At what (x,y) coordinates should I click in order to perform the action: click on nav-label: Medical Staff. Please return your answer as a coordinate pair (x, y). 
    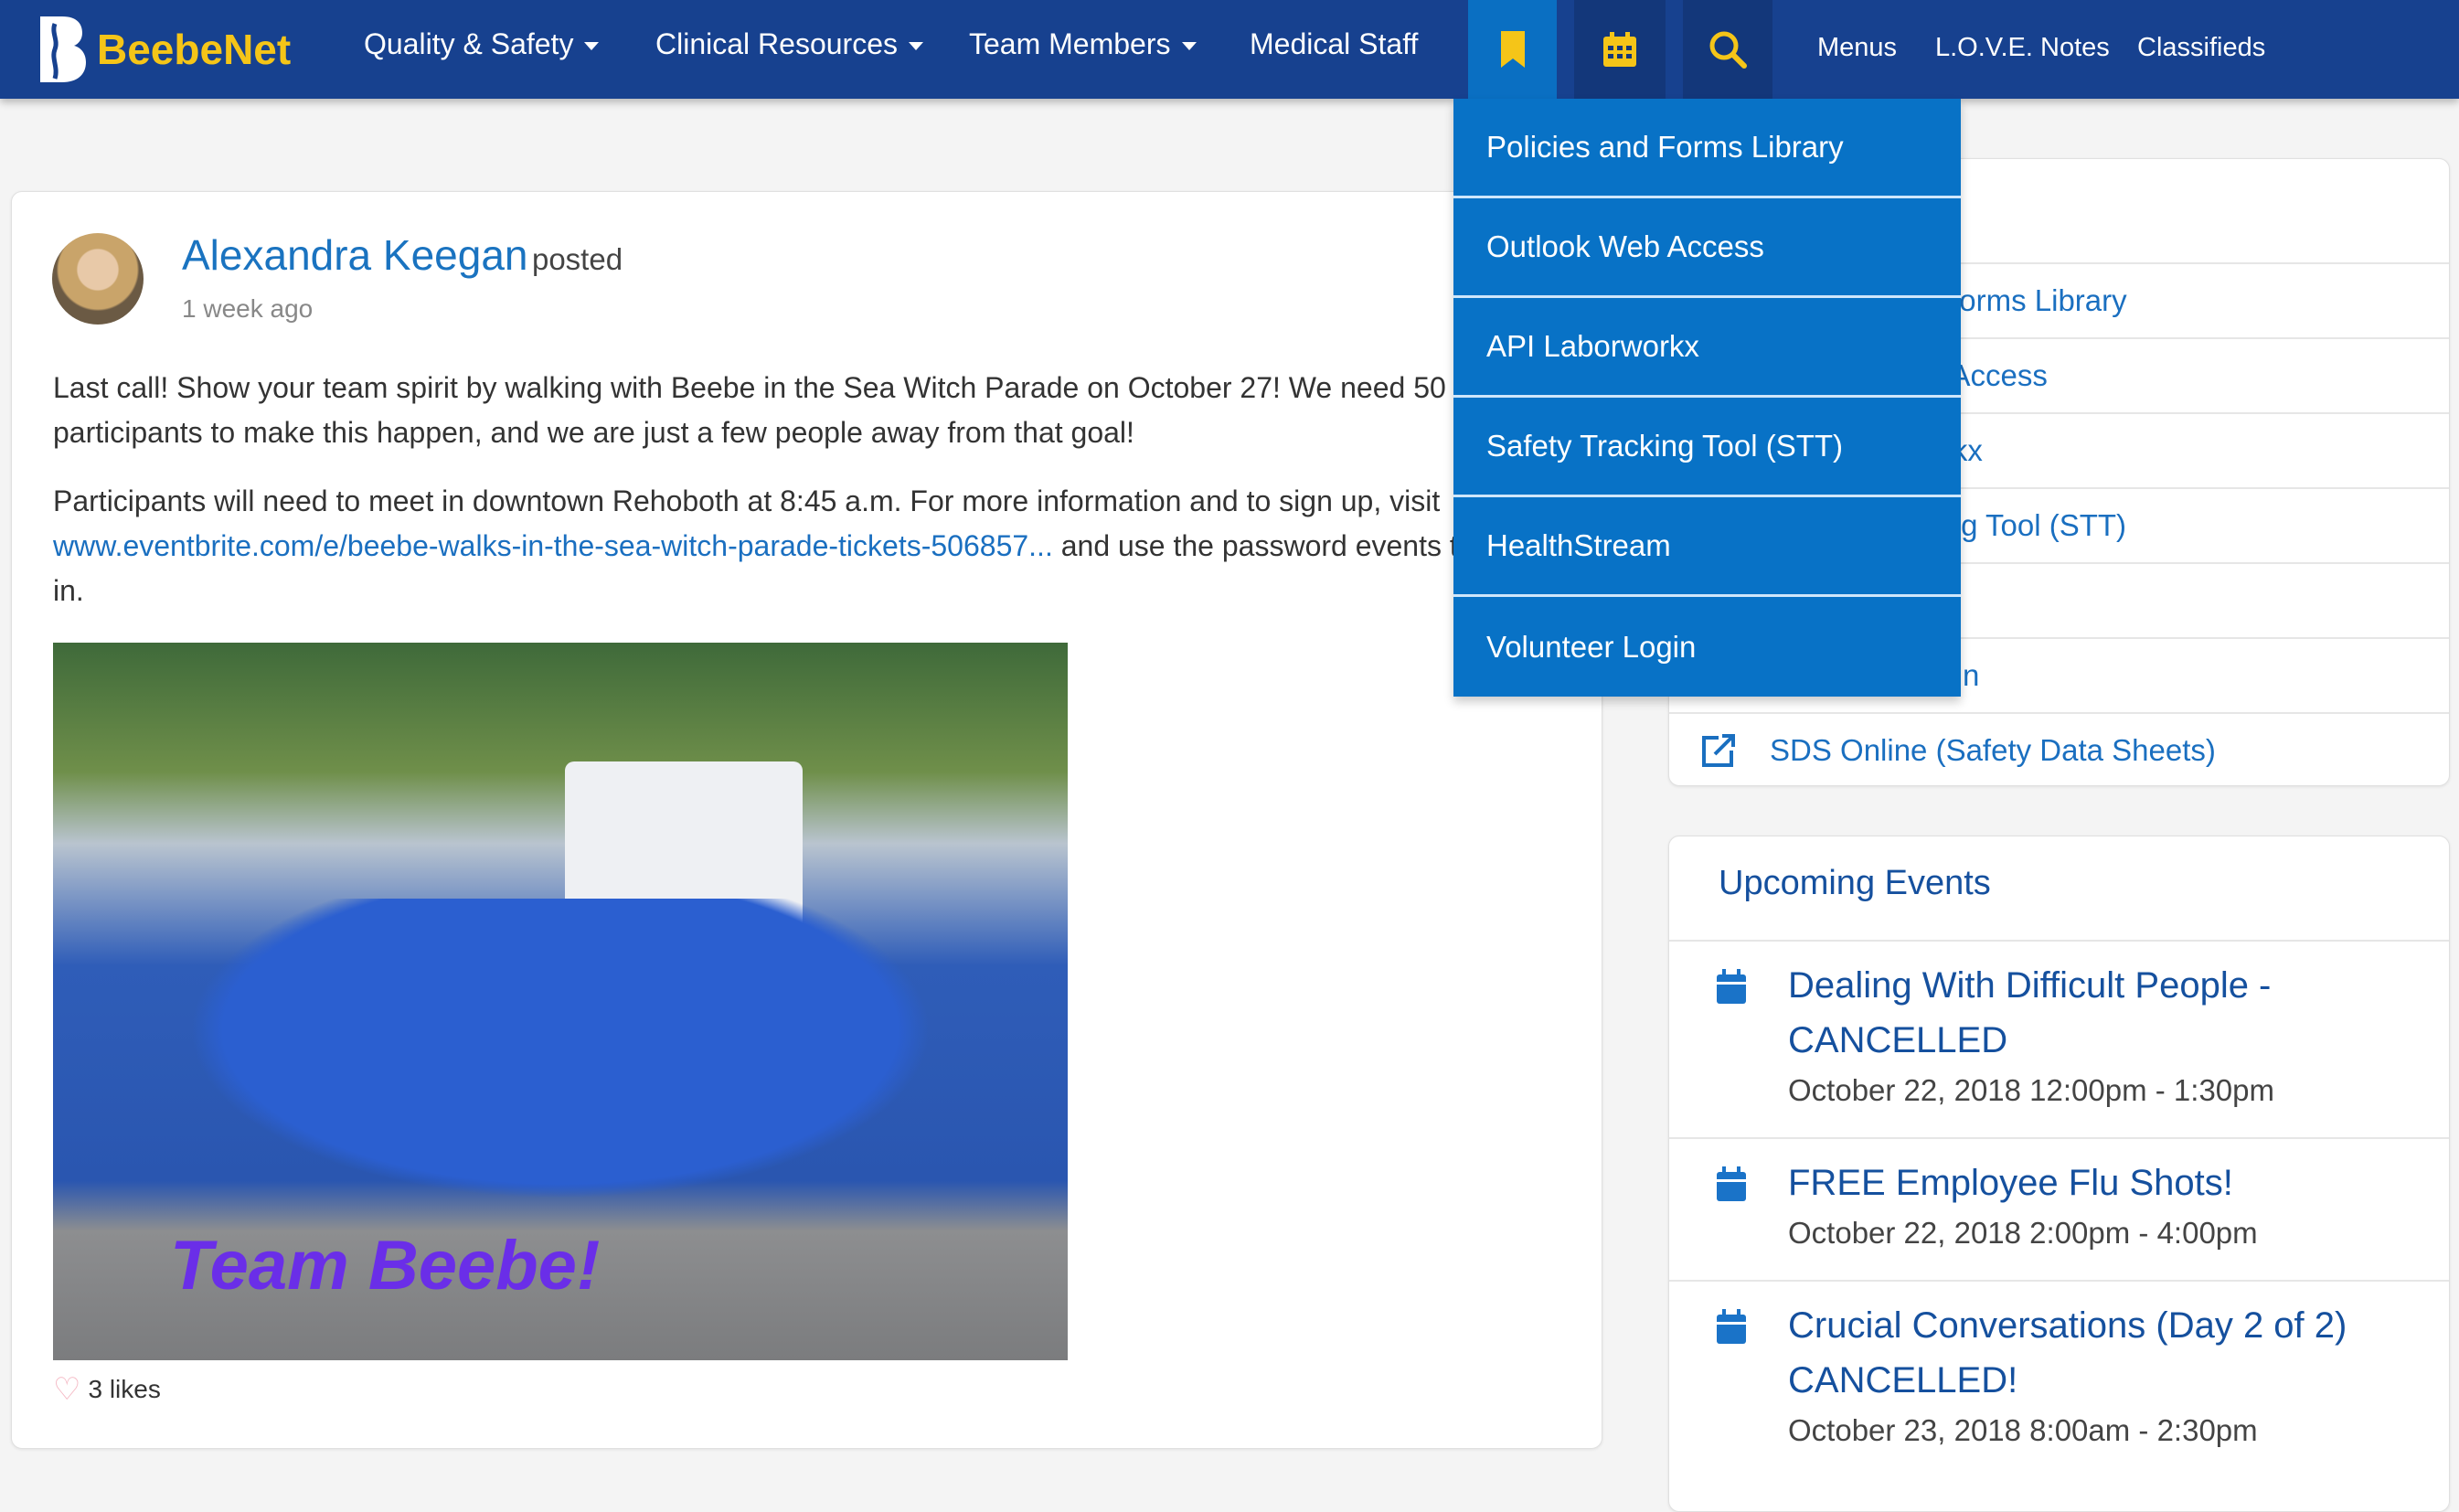
    Looking at the image, I should click on (1334, 43).